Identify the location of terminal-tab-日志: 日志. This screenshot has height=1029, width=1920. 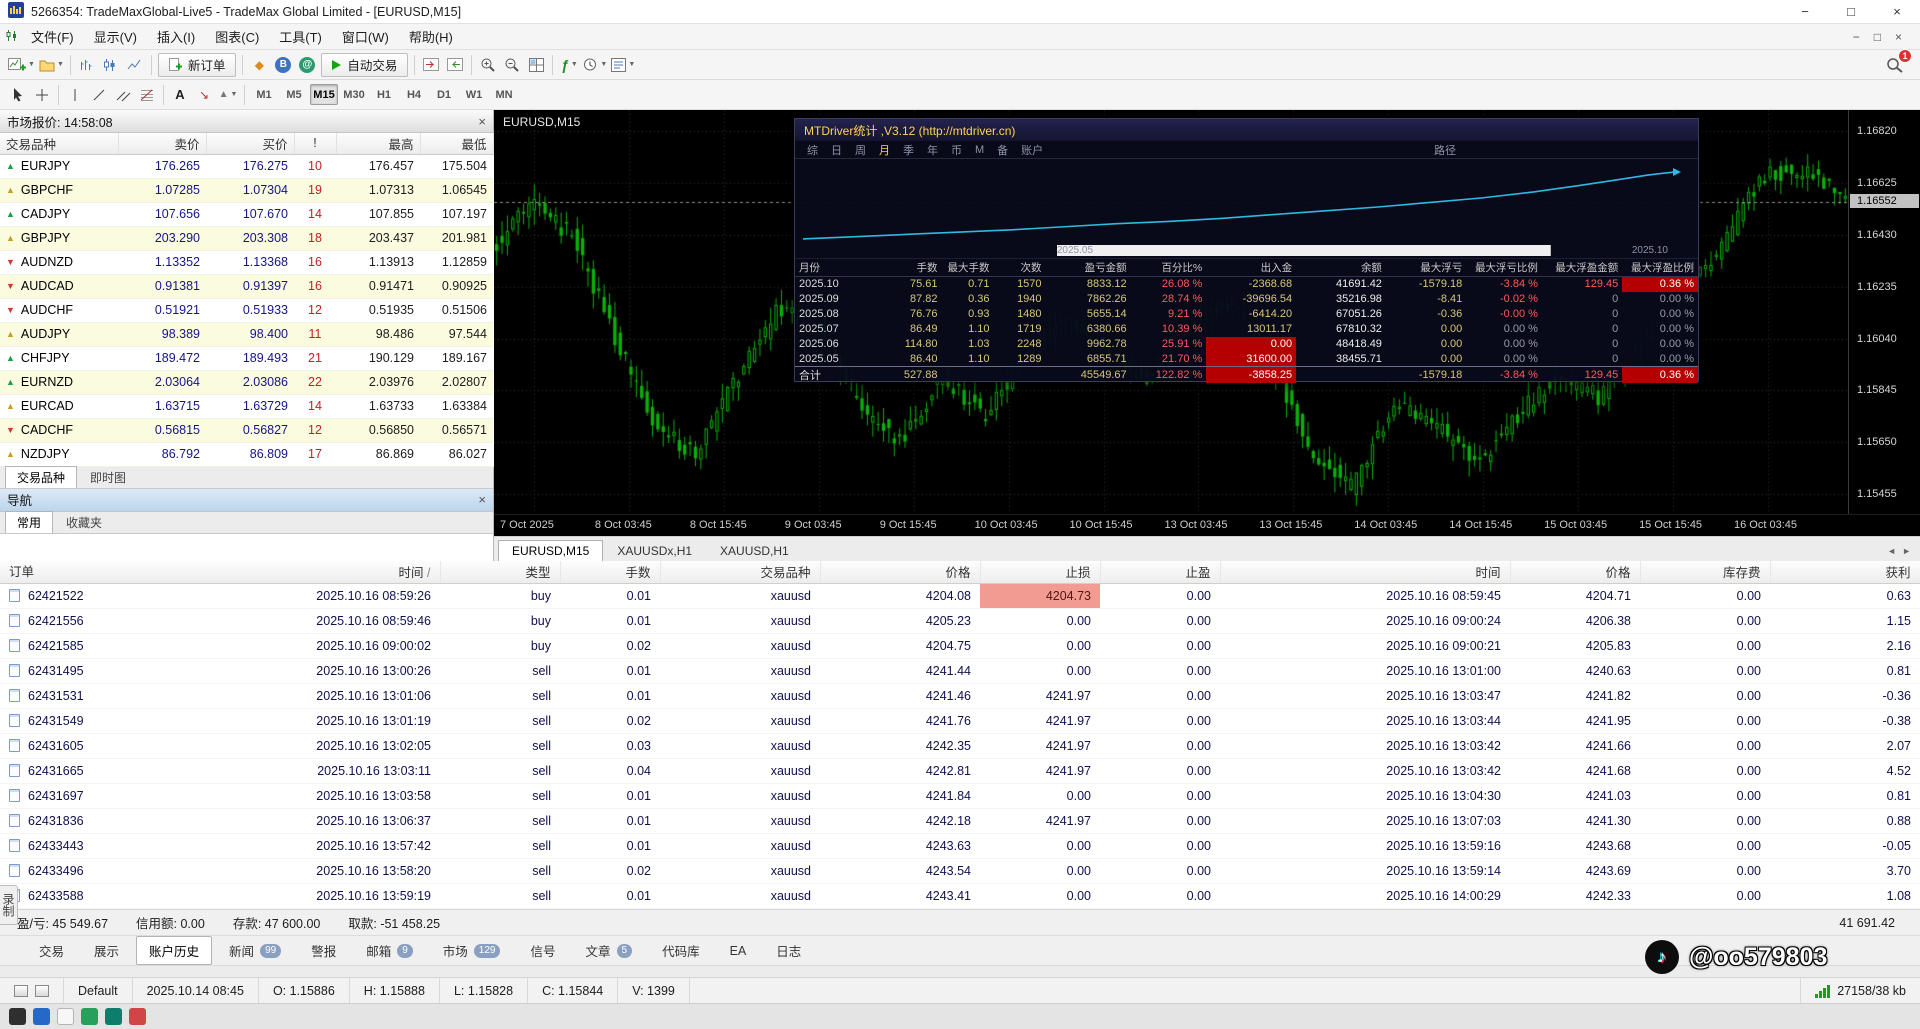
(788, 950).